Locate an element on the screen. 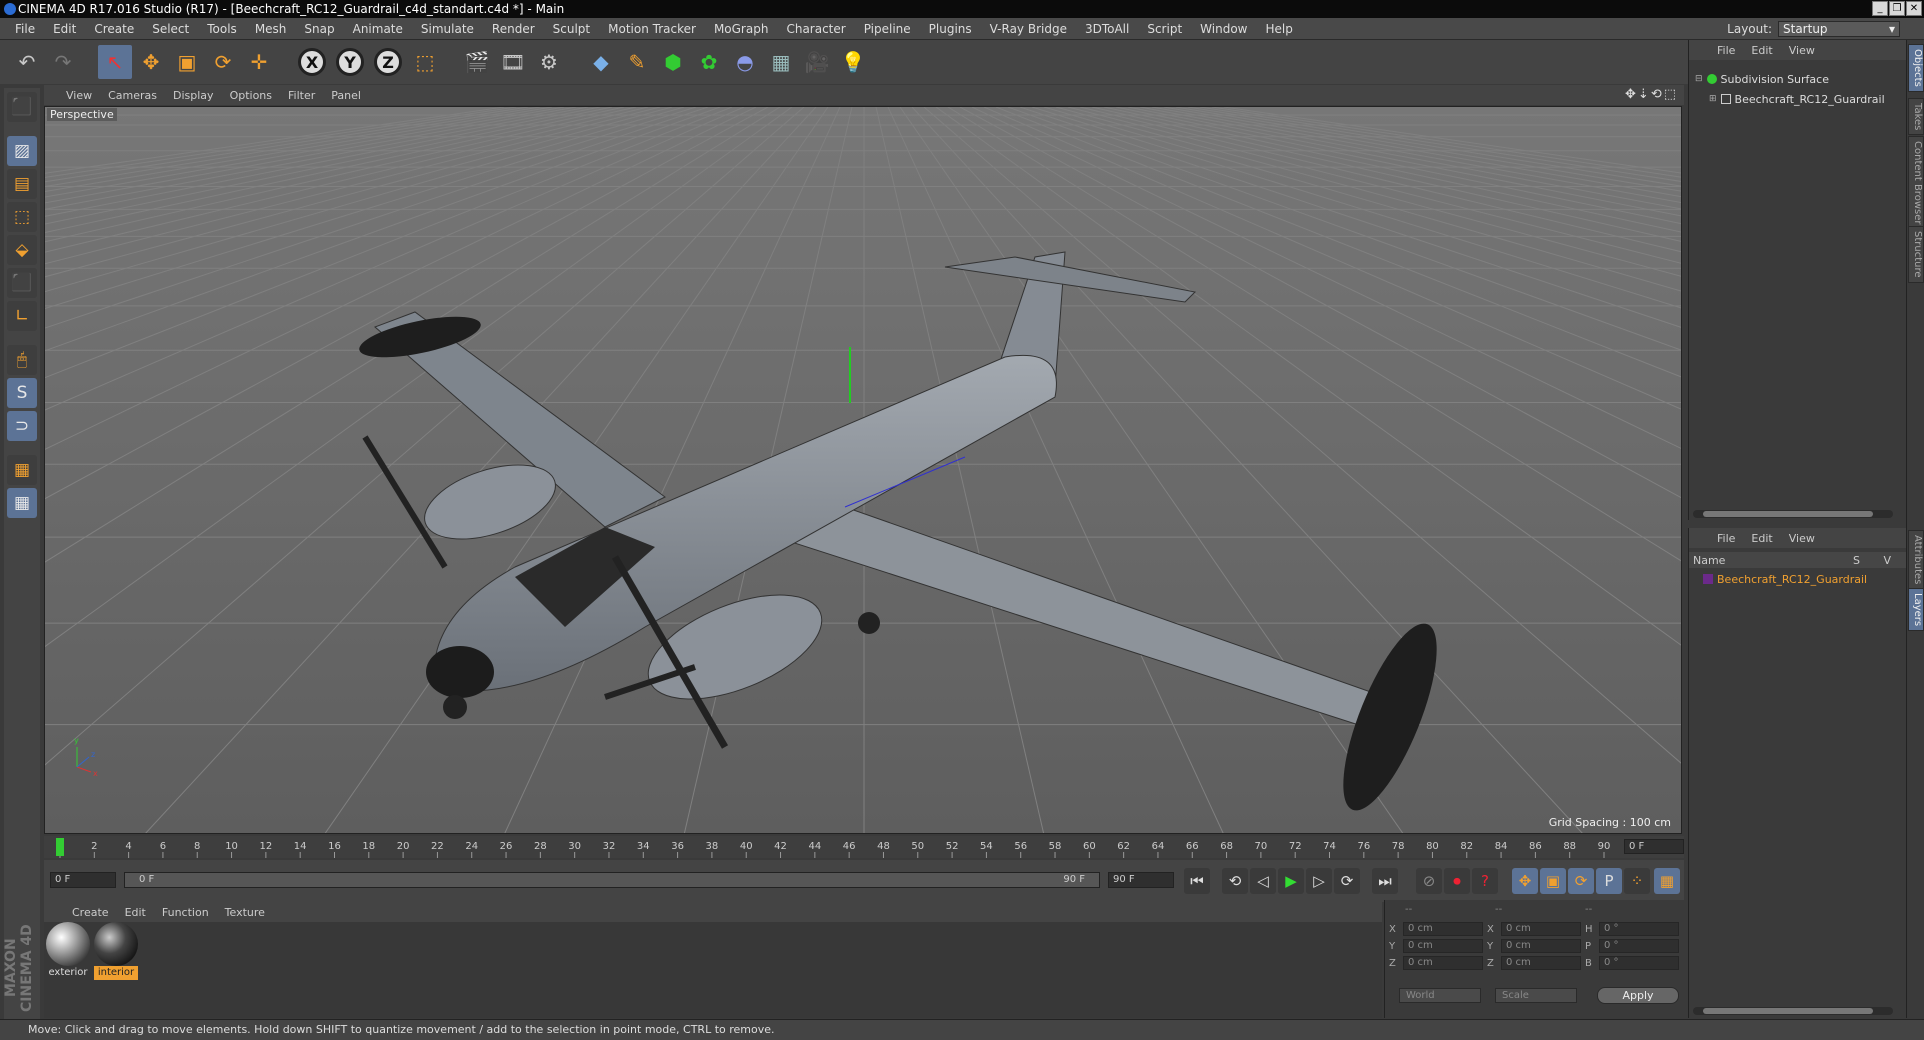 This screenshot has height=1040, width=1924. last-tool-icon: ✛ is located at coordinates (259, 62).